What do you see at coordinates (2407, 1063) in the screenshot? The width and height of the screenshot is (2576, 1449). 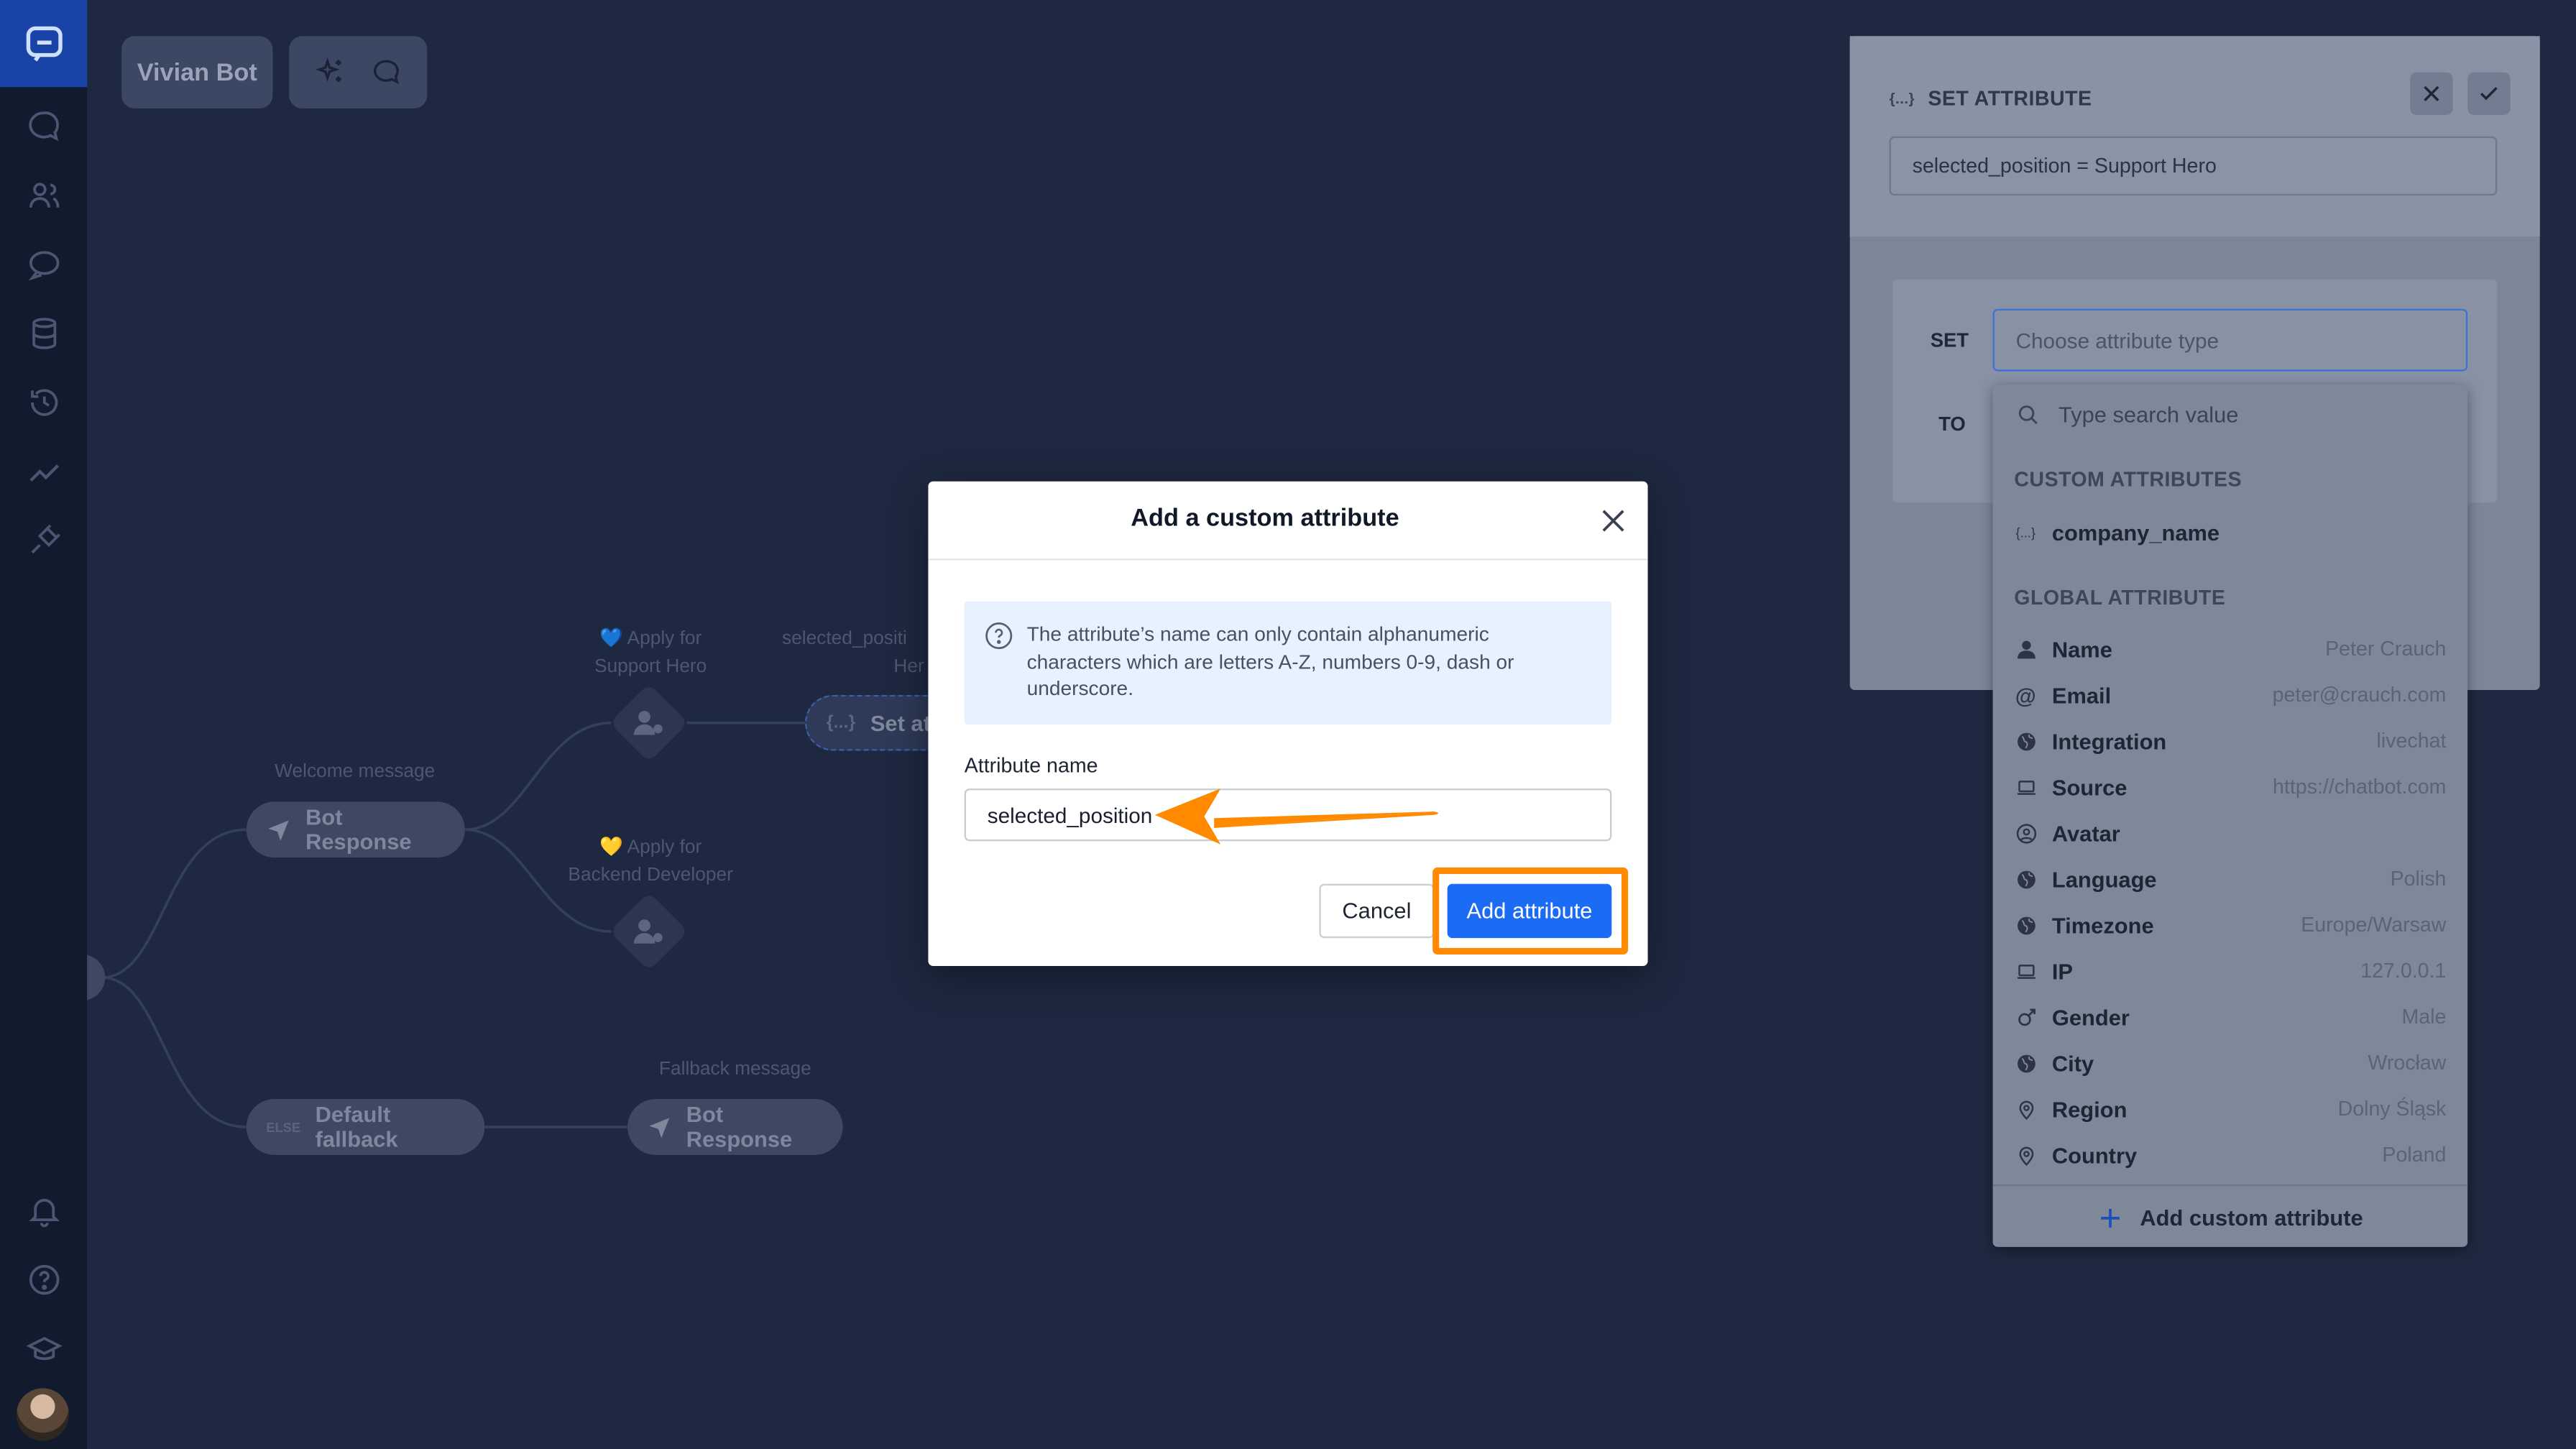 I see `item-value: Wrocław` at bounding box center [2407, 1063].